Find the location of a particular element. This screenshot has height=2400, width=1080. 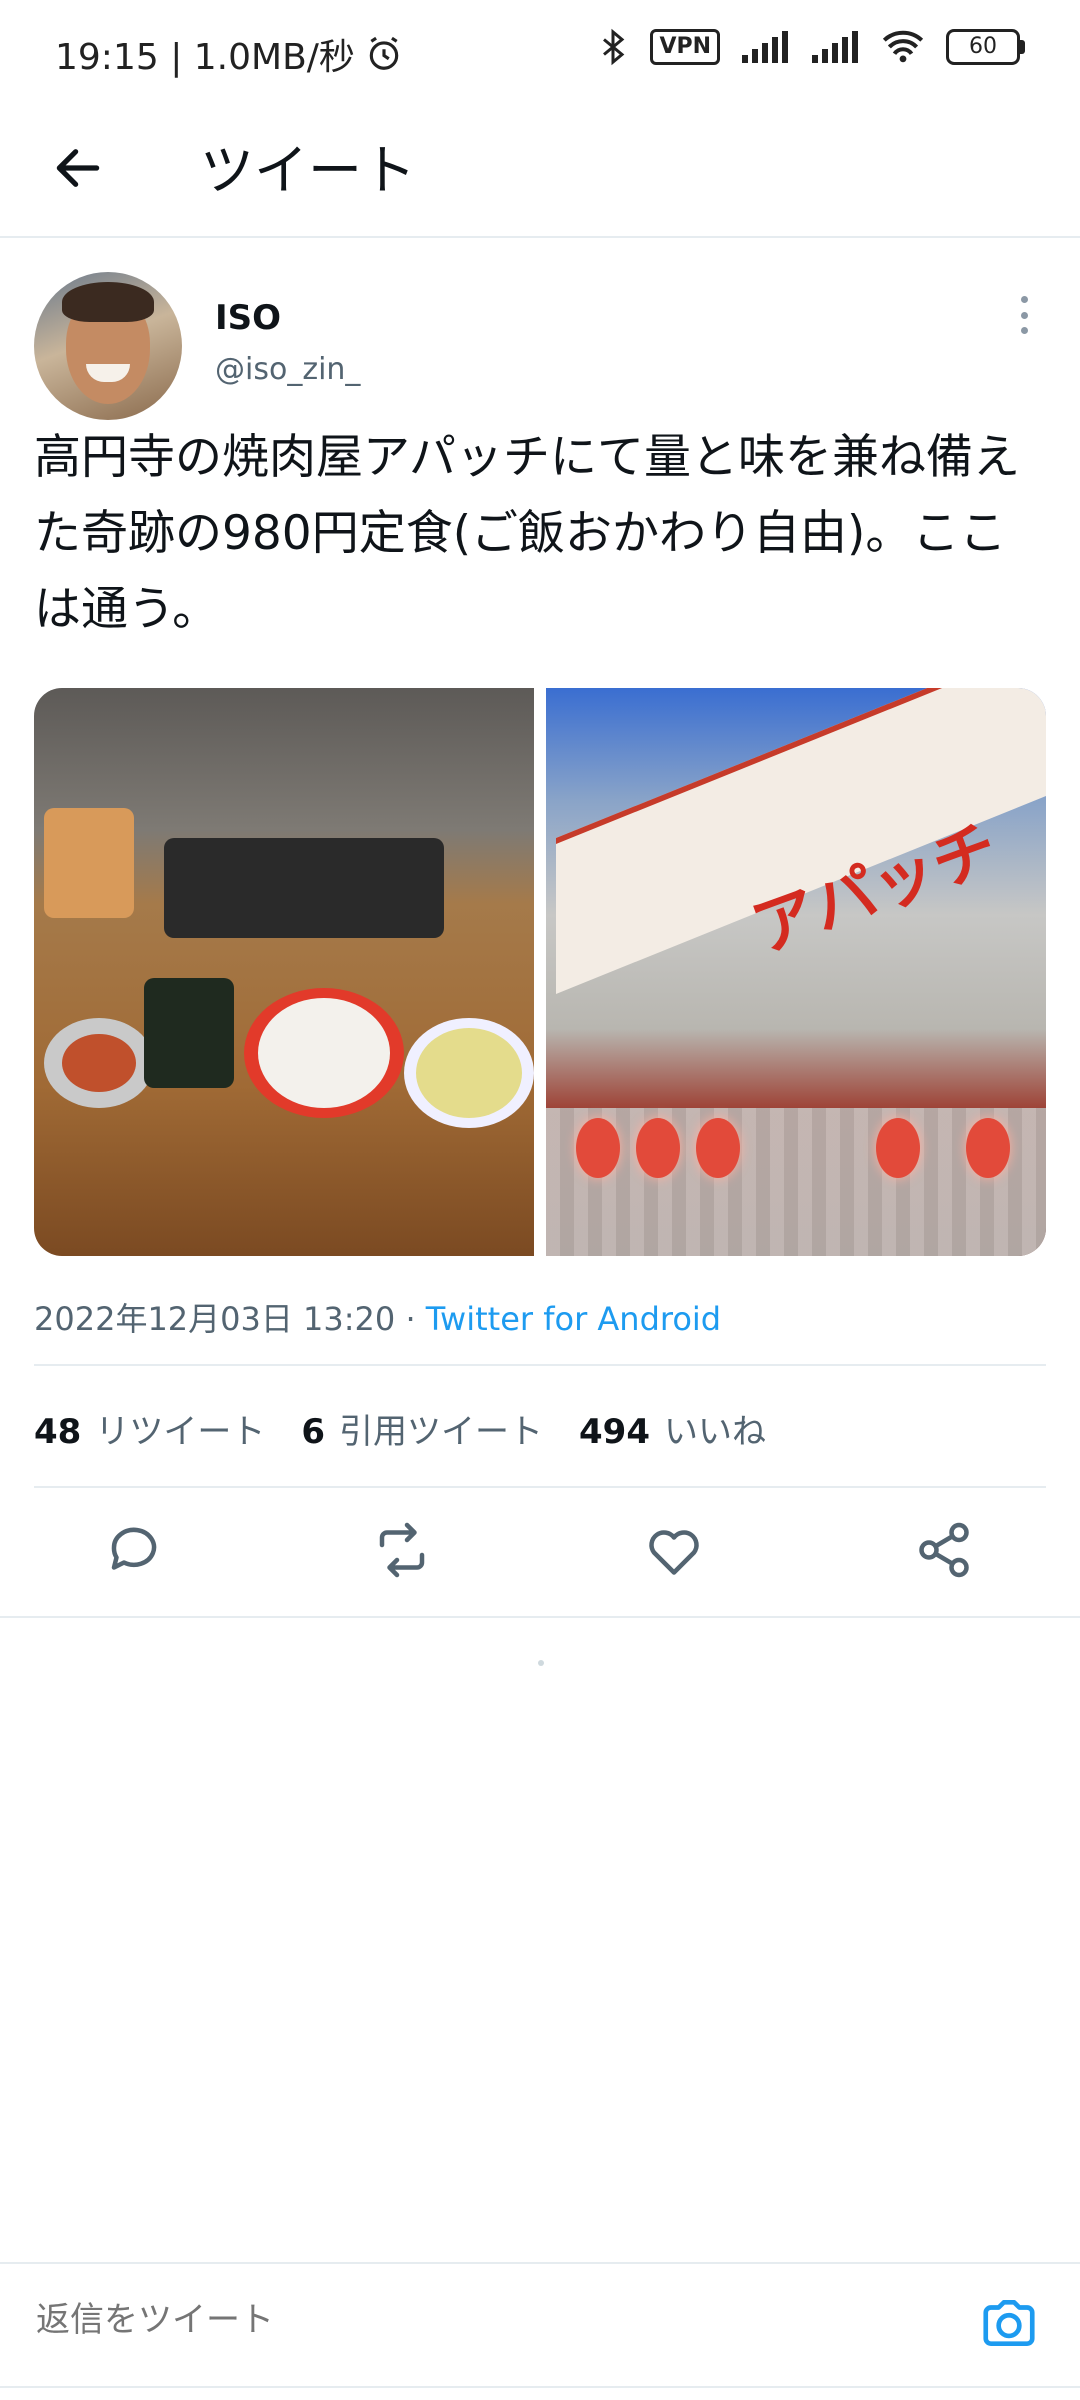

reply-input is located at coordinates (436, 2320).